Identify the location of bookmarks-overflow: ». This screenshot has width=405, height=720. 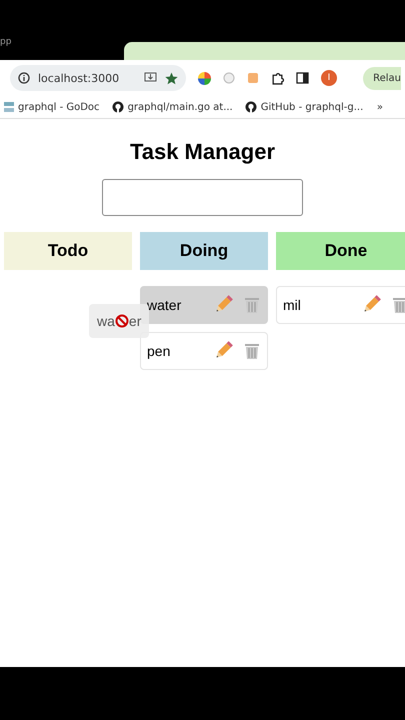
(379, 107).